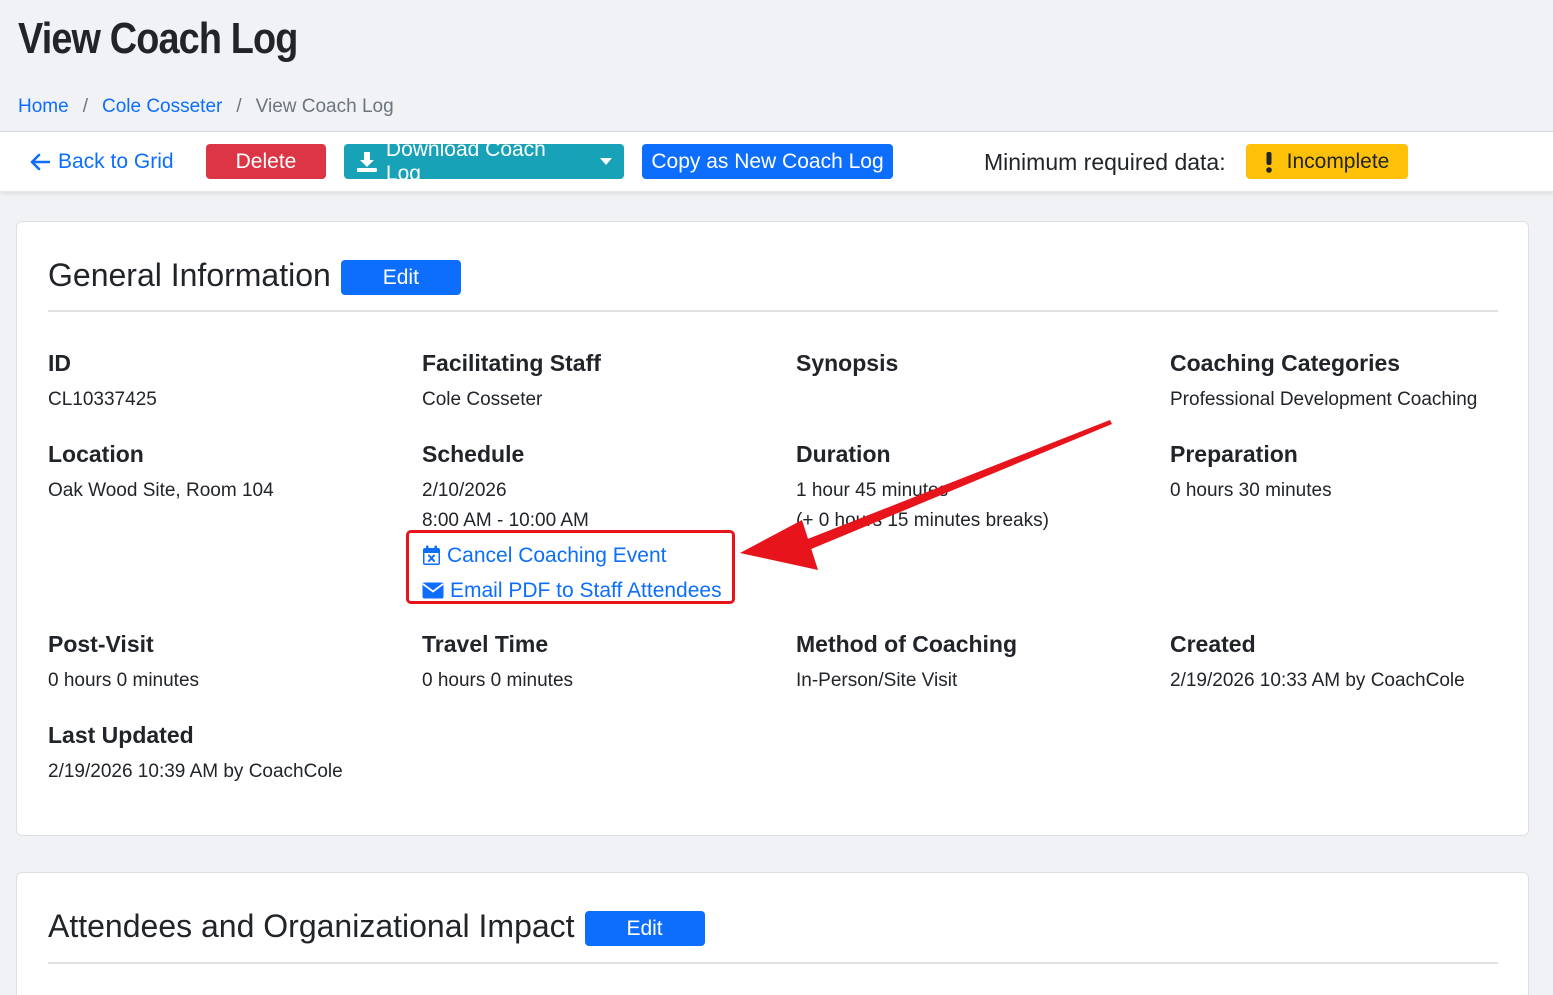 This screenshot has width=1553, height=995. I want to click on back-to-grid-link: Back to Grid, so click(102, 162).